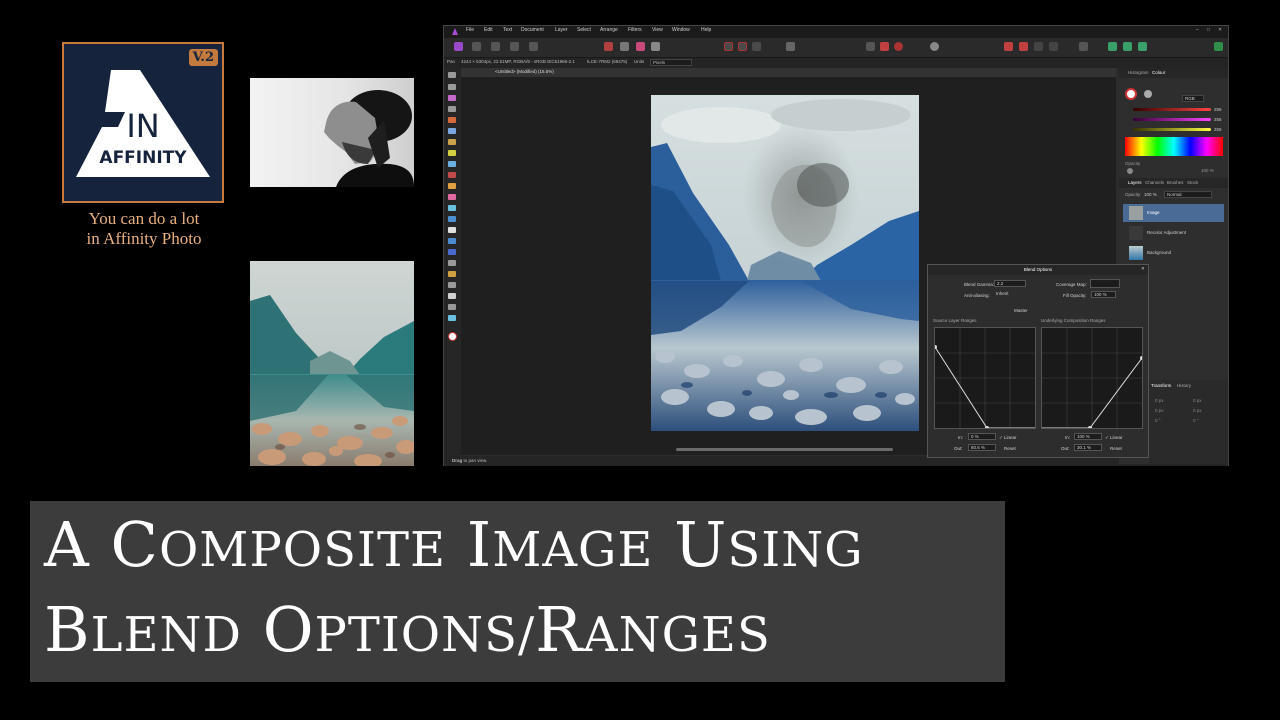  Describe the element at coordinates (1192, 182) in the screenshot. I see `tab-stock: Stock` at that location.